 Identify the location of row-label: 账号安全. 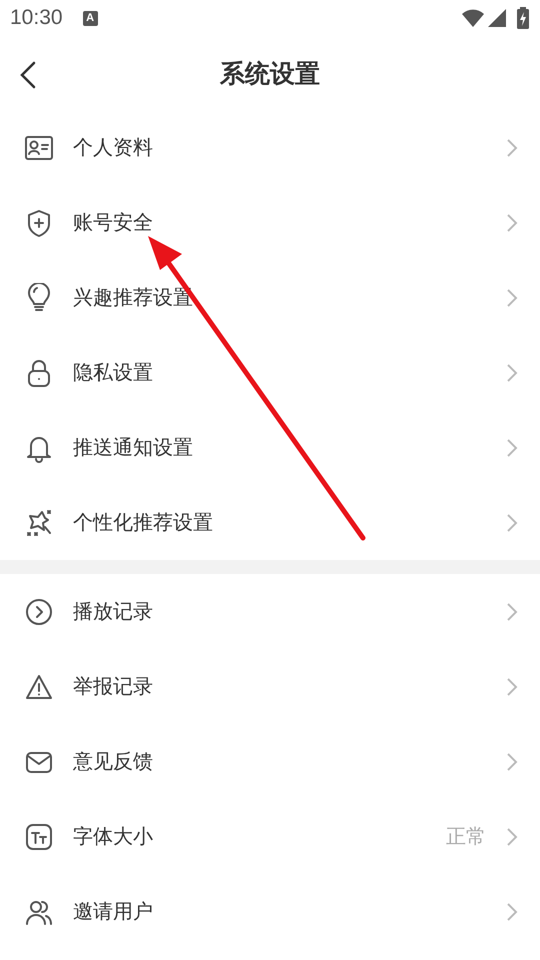
(113, 222).